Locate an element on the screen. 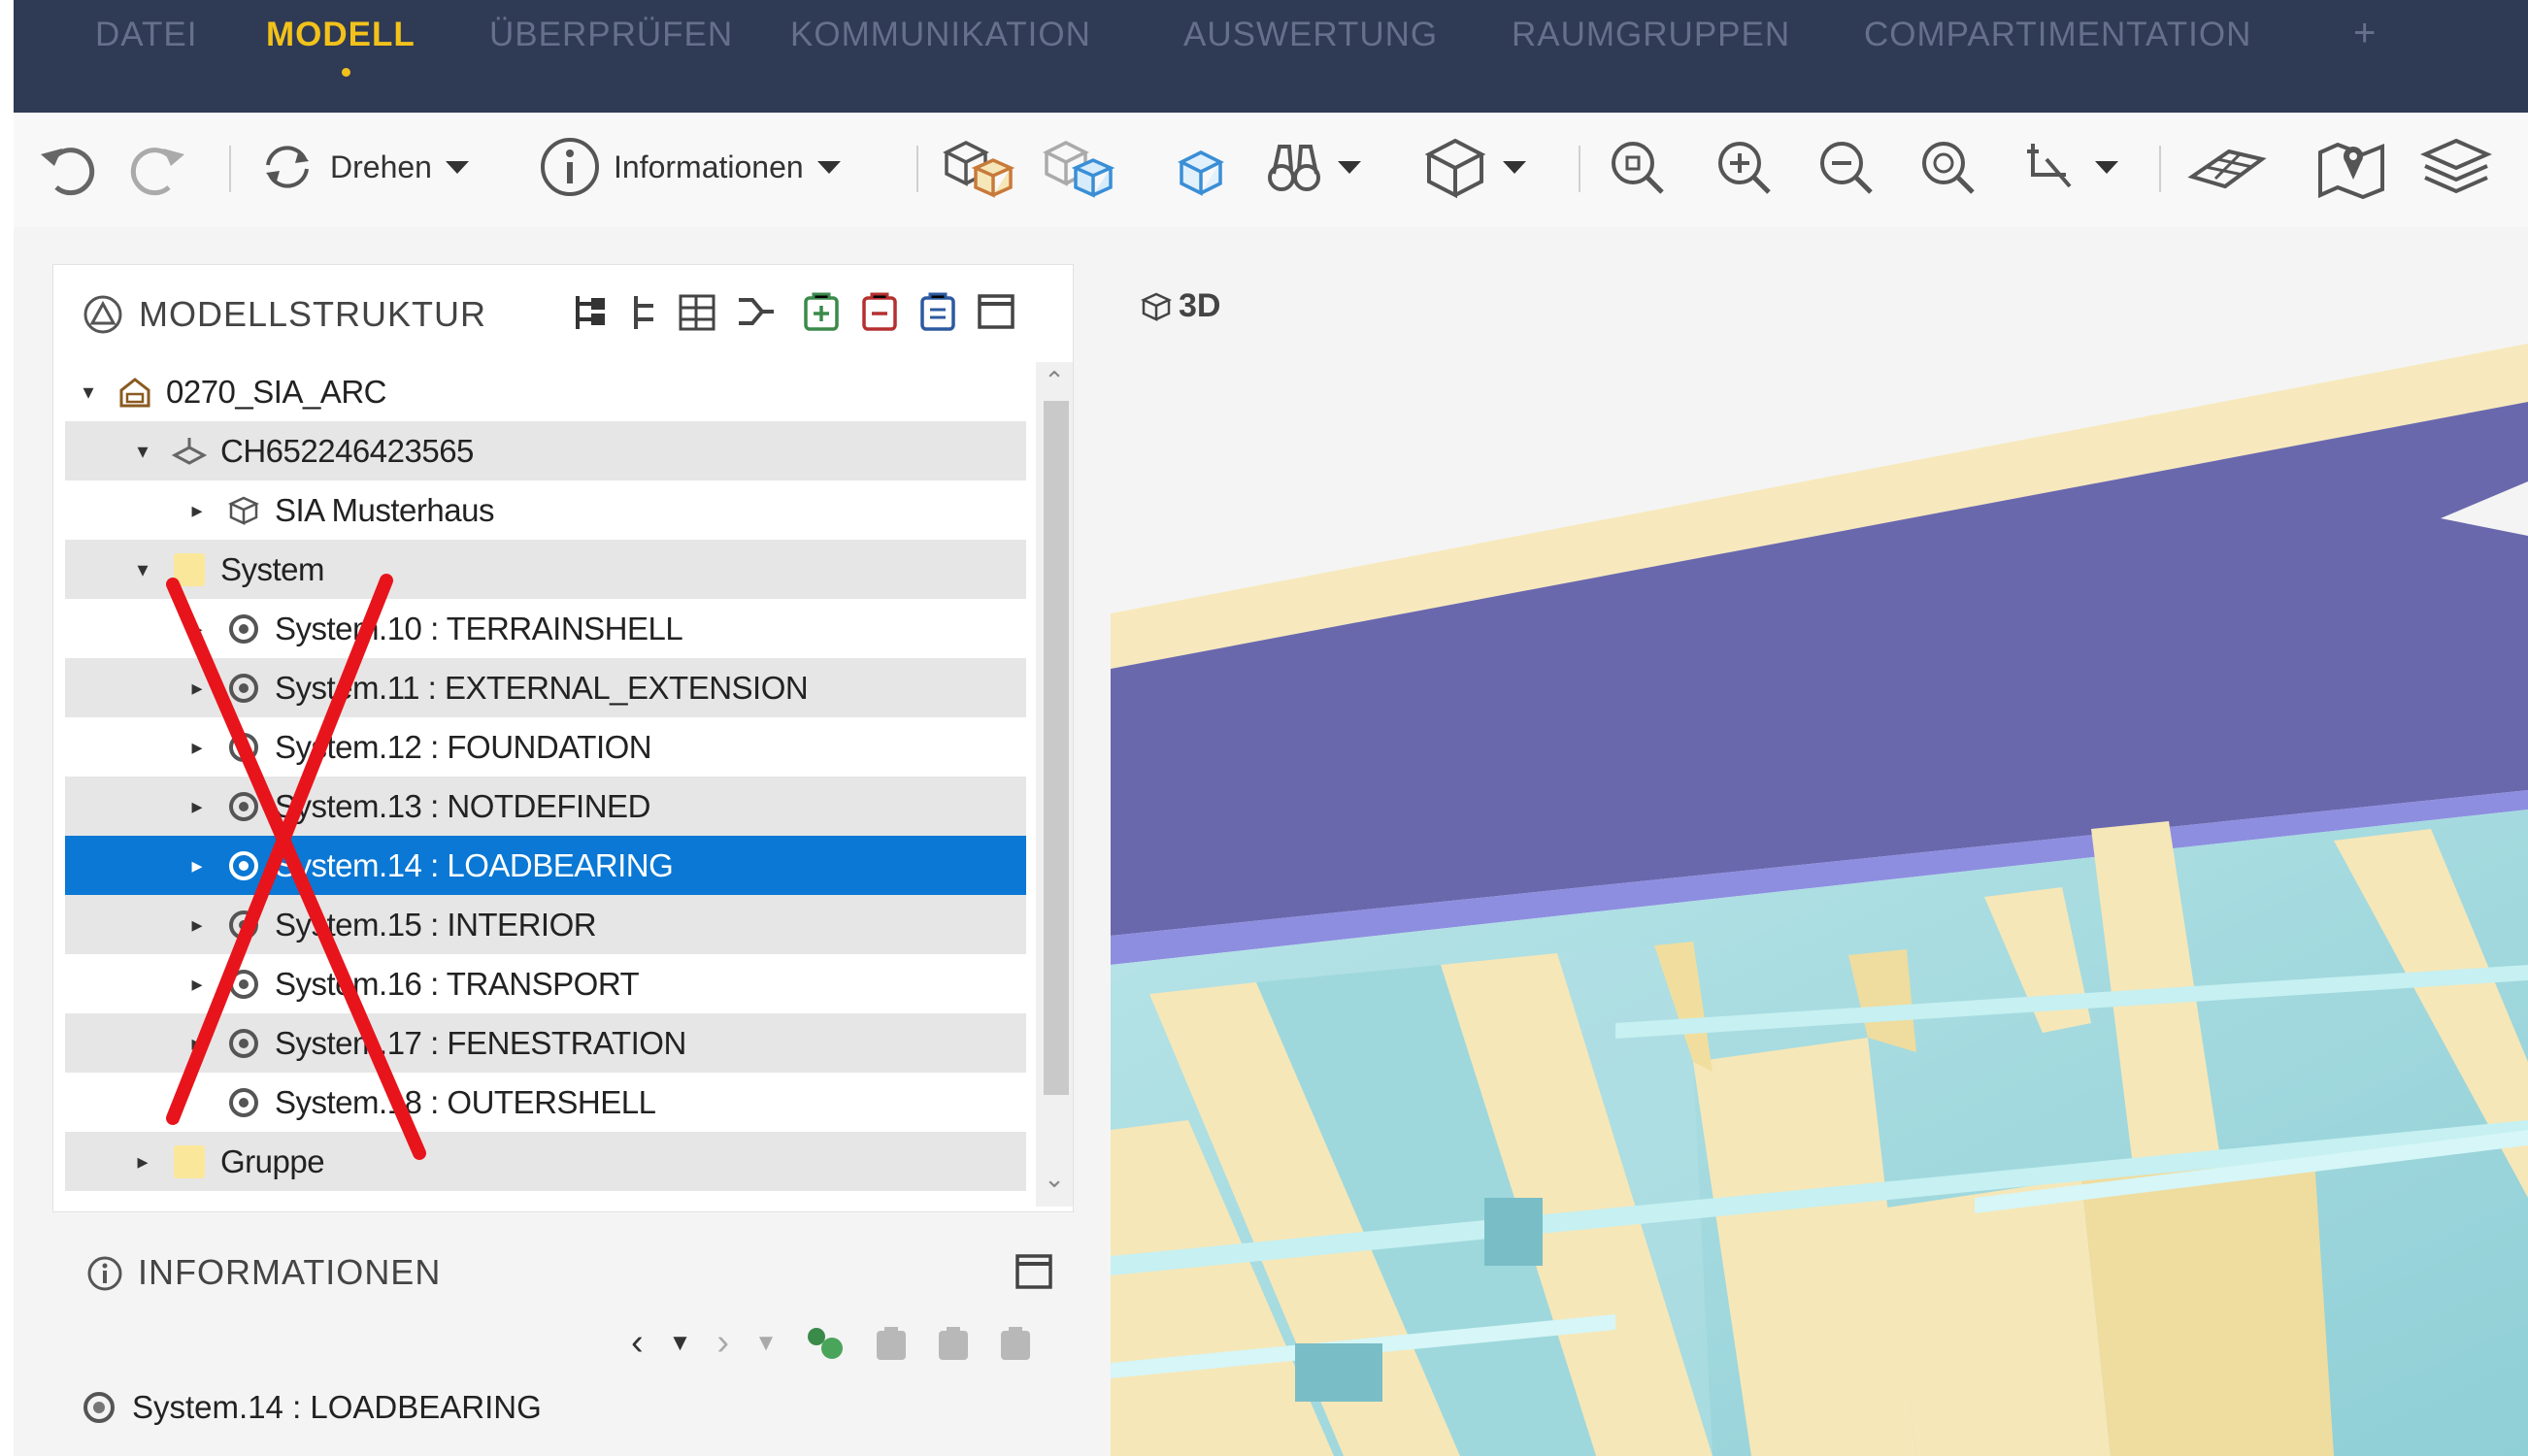 The width and height of the screenshot is (2528, 1456). tree-row-label: SIA Musterhaus is located at coordinates (384, 509).